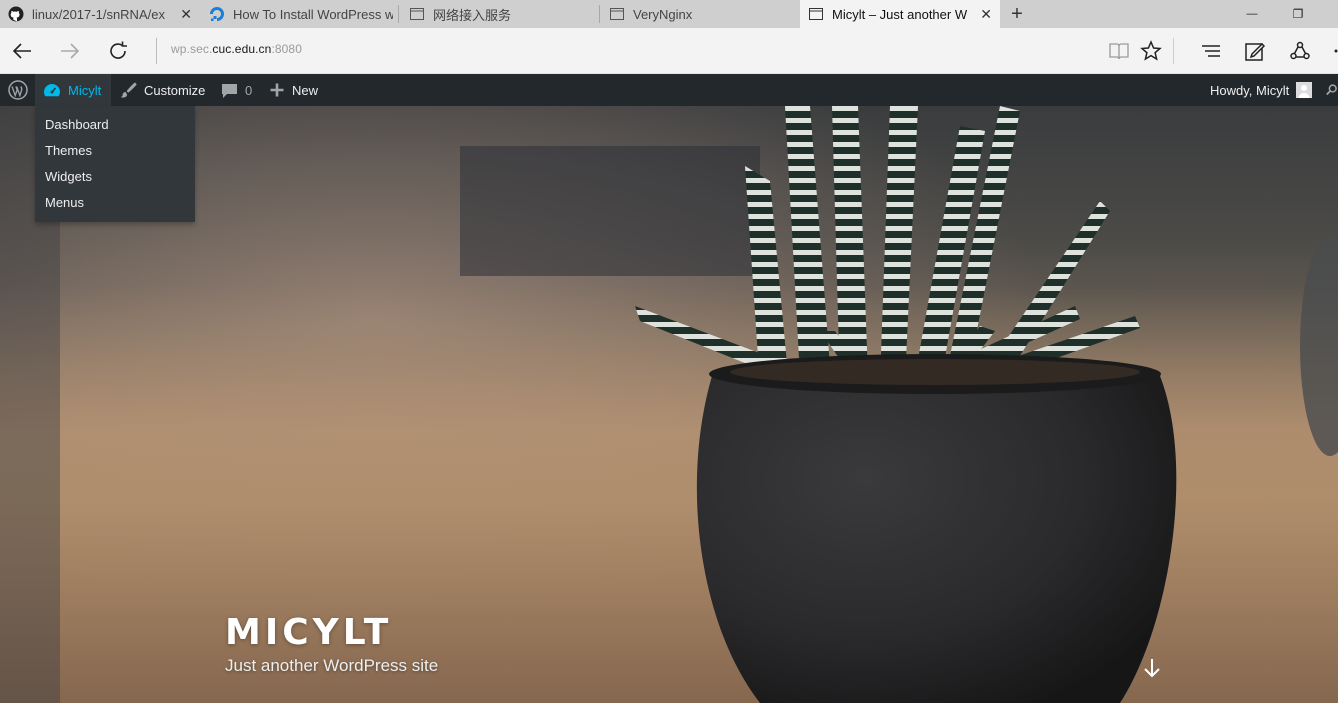 The height and width of the screenshot is (703, 1338). Describe the element at coordinates (175, 90) in the screenshot. I see `customize-label: Customize` at that location.